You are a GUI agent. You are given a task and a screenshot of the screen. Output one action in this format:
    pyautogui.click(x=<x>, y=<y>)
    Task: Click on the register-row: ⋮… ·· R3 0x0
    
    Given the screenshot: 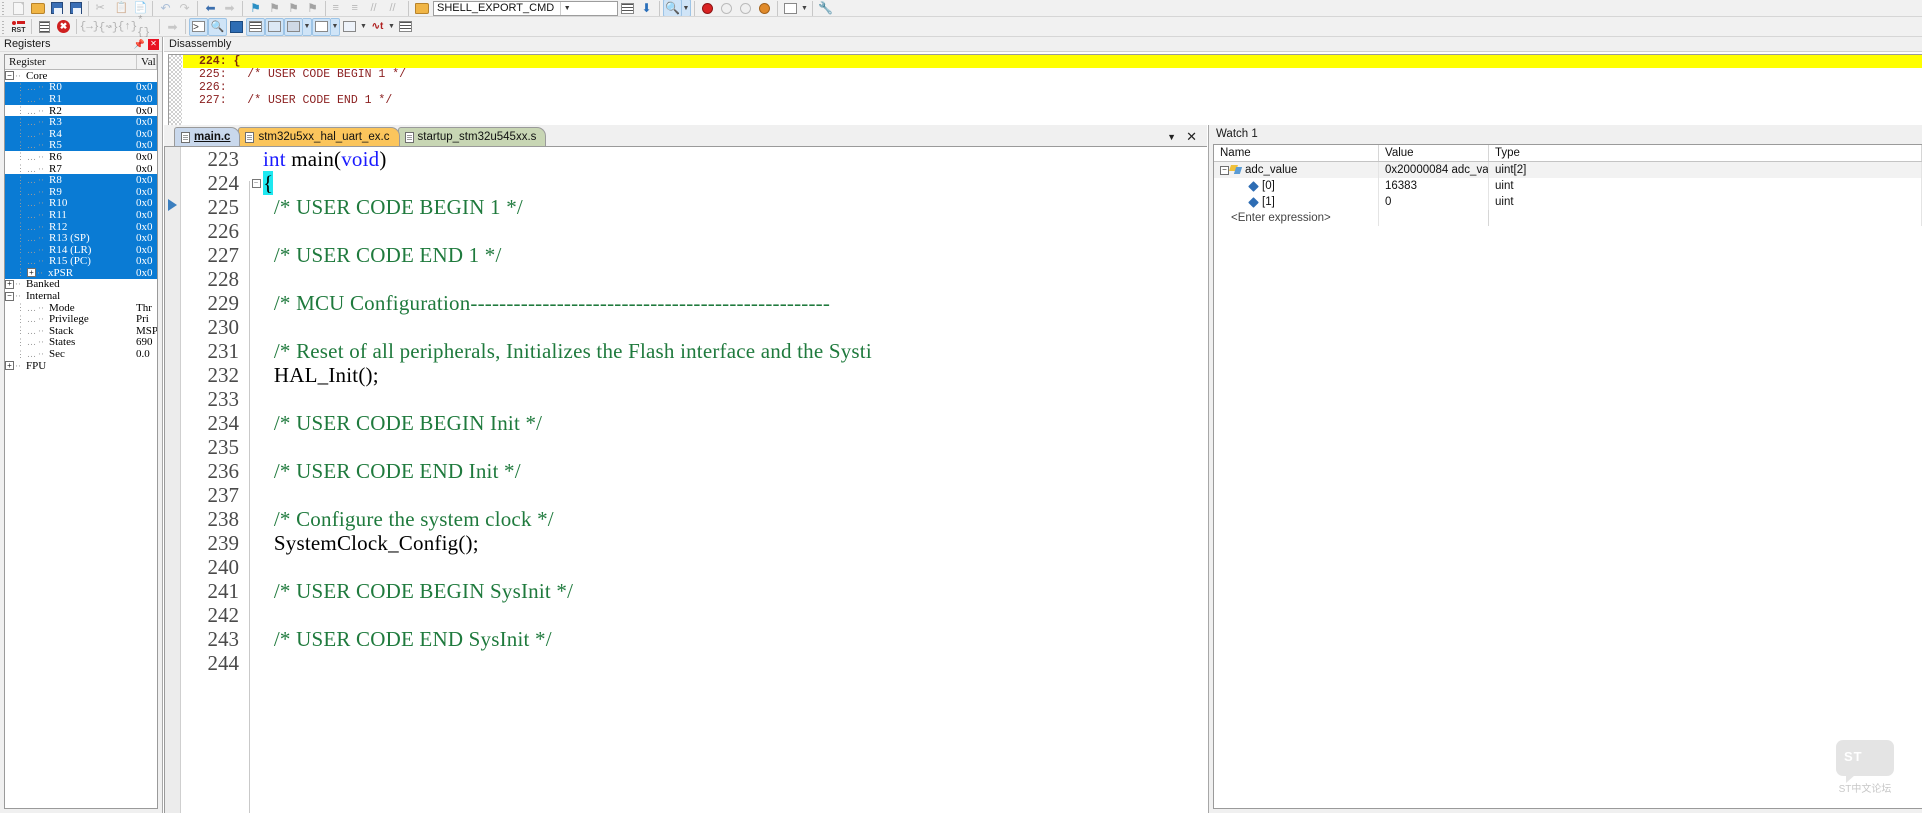 What is the action you would take?
    pyautogui.click(x=81, y=122)
    